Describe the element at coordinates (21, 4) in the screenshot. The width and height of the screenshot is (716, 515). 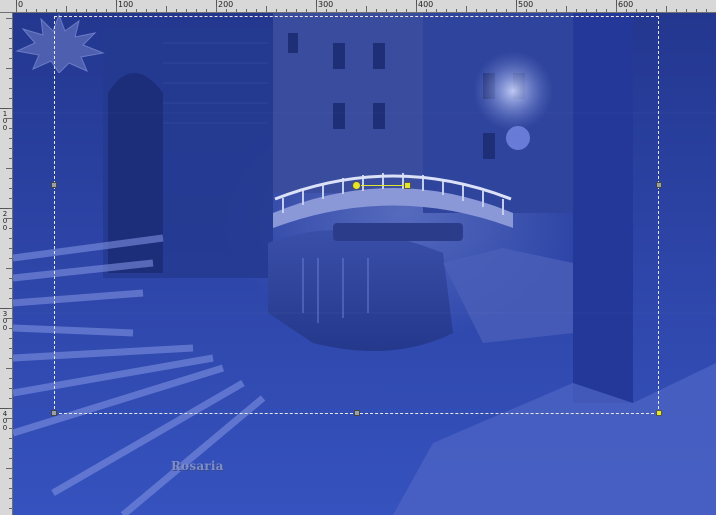
I see `ruler-label-0: 0` at that location.